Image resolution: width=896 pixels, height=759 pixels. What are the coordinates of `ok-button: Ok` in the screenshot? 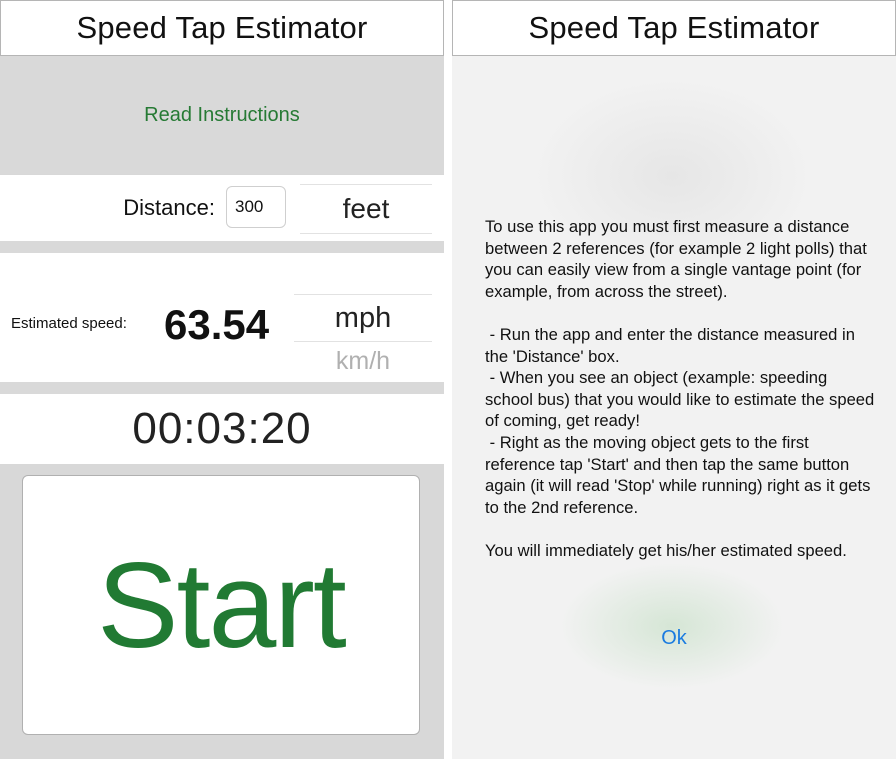 It's located at (674, 638).